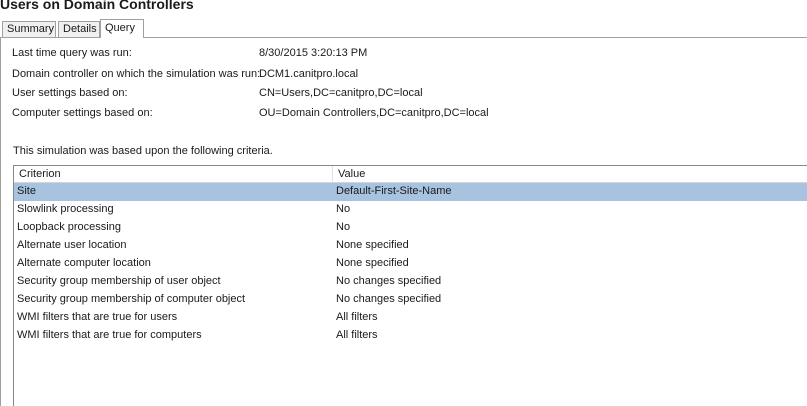 This screenshot has height=406, width=807. I want to click on criterion-cell: Site, so click(26, 191).